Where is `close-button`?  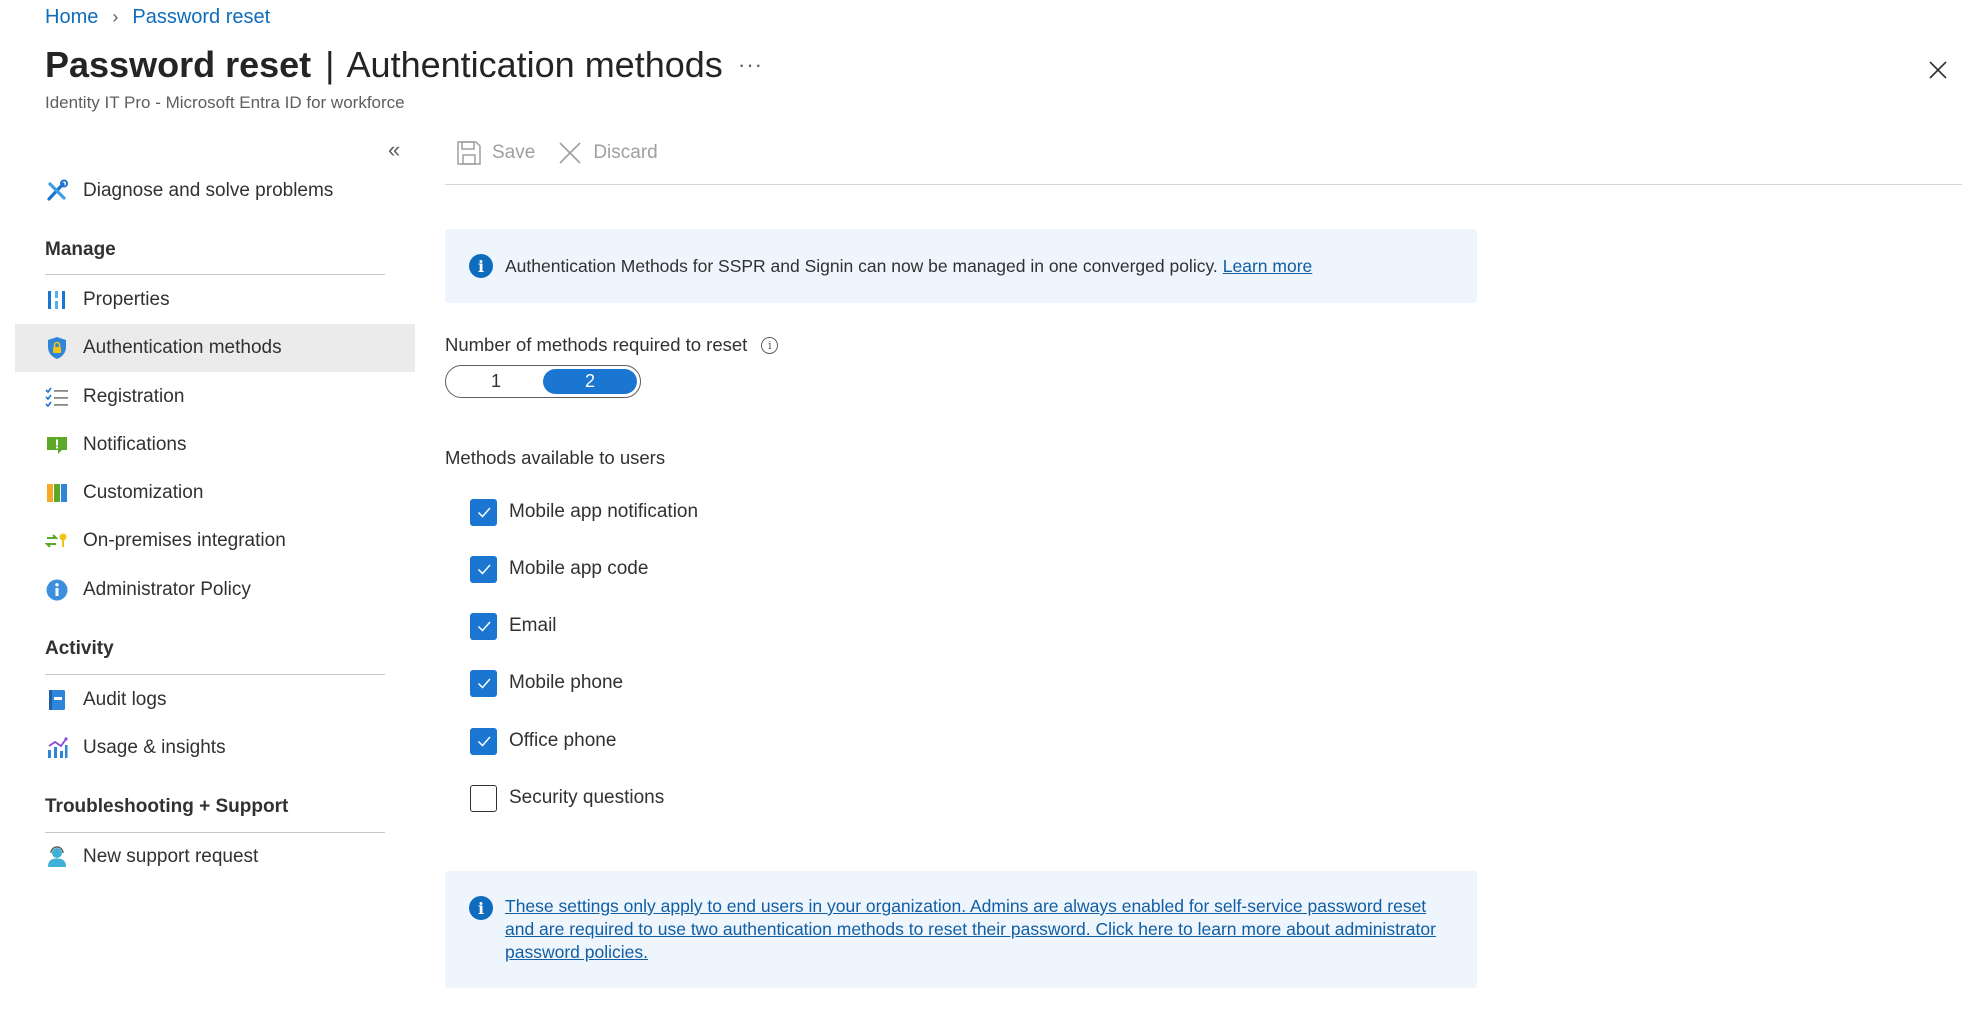
close-button is located at coordinates (1938, 70).